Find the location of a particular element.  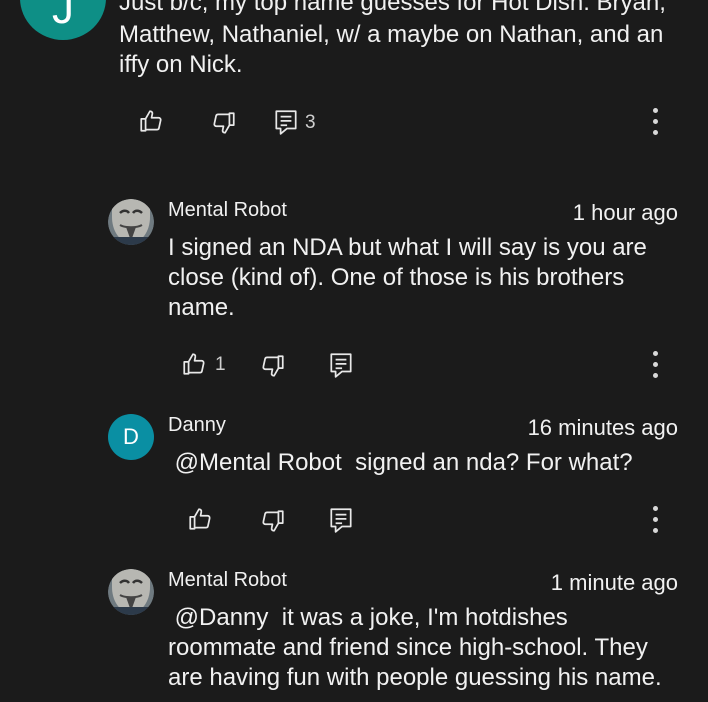

like-count: 1 is located at coordinates (220, 364).